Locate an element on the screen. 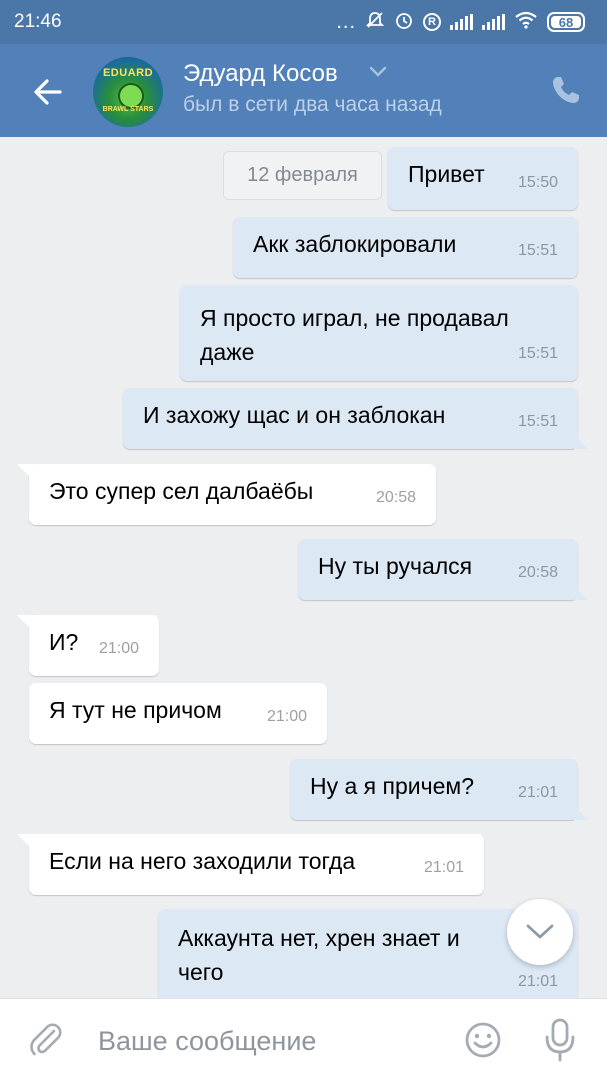  emoji-button is located at coordinates (483, 1040).